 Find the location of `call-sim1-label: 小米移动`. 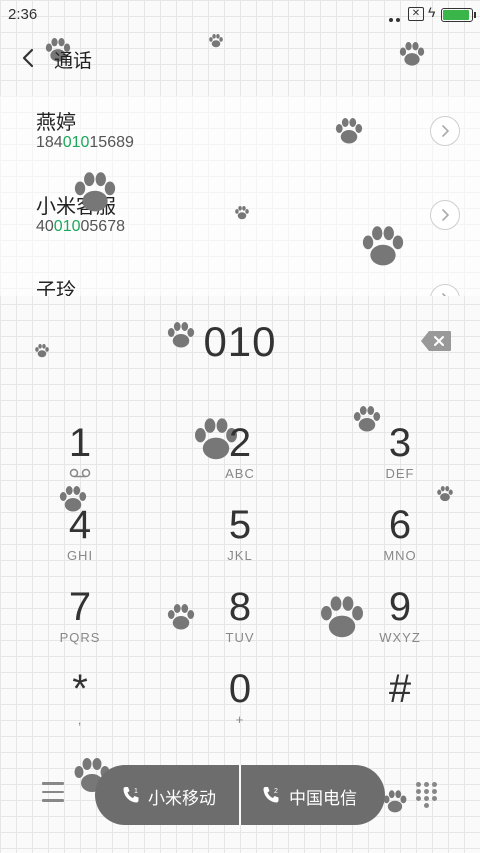

call-sim1-label: 小米移动 is located at coordinates (182, 798).